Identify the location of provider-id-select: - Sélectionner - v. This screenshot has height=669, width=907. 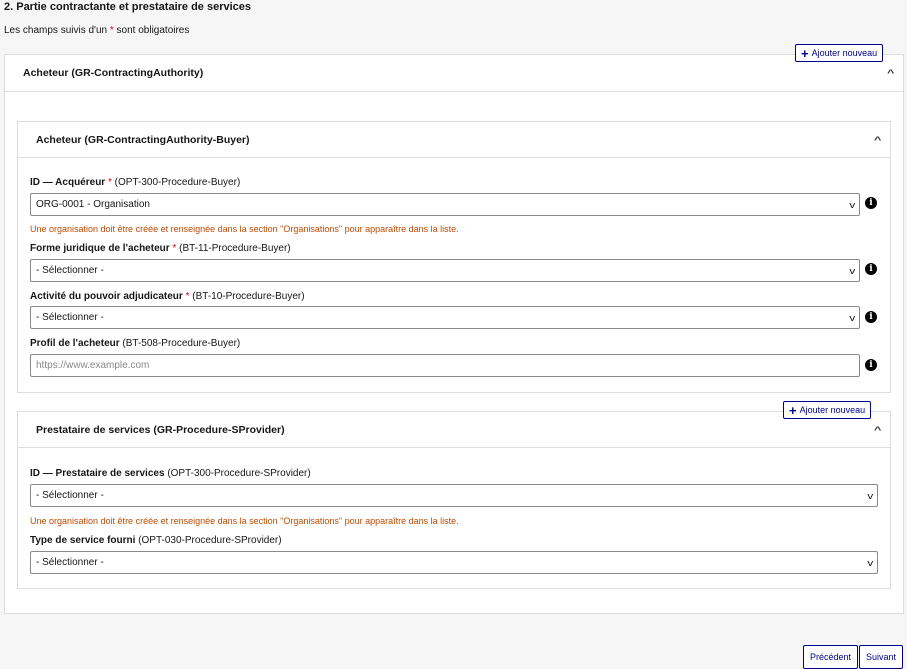
(454, 495).